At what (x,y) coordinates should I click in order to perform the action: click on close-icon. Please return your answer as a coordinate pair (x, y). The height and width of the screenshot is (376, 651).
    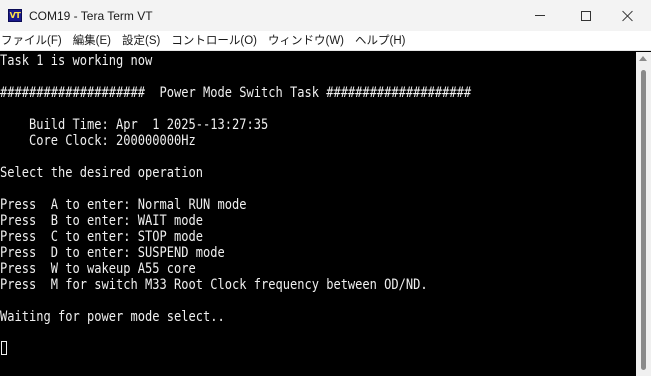
    Looking at the image, I should click on (628, 16).